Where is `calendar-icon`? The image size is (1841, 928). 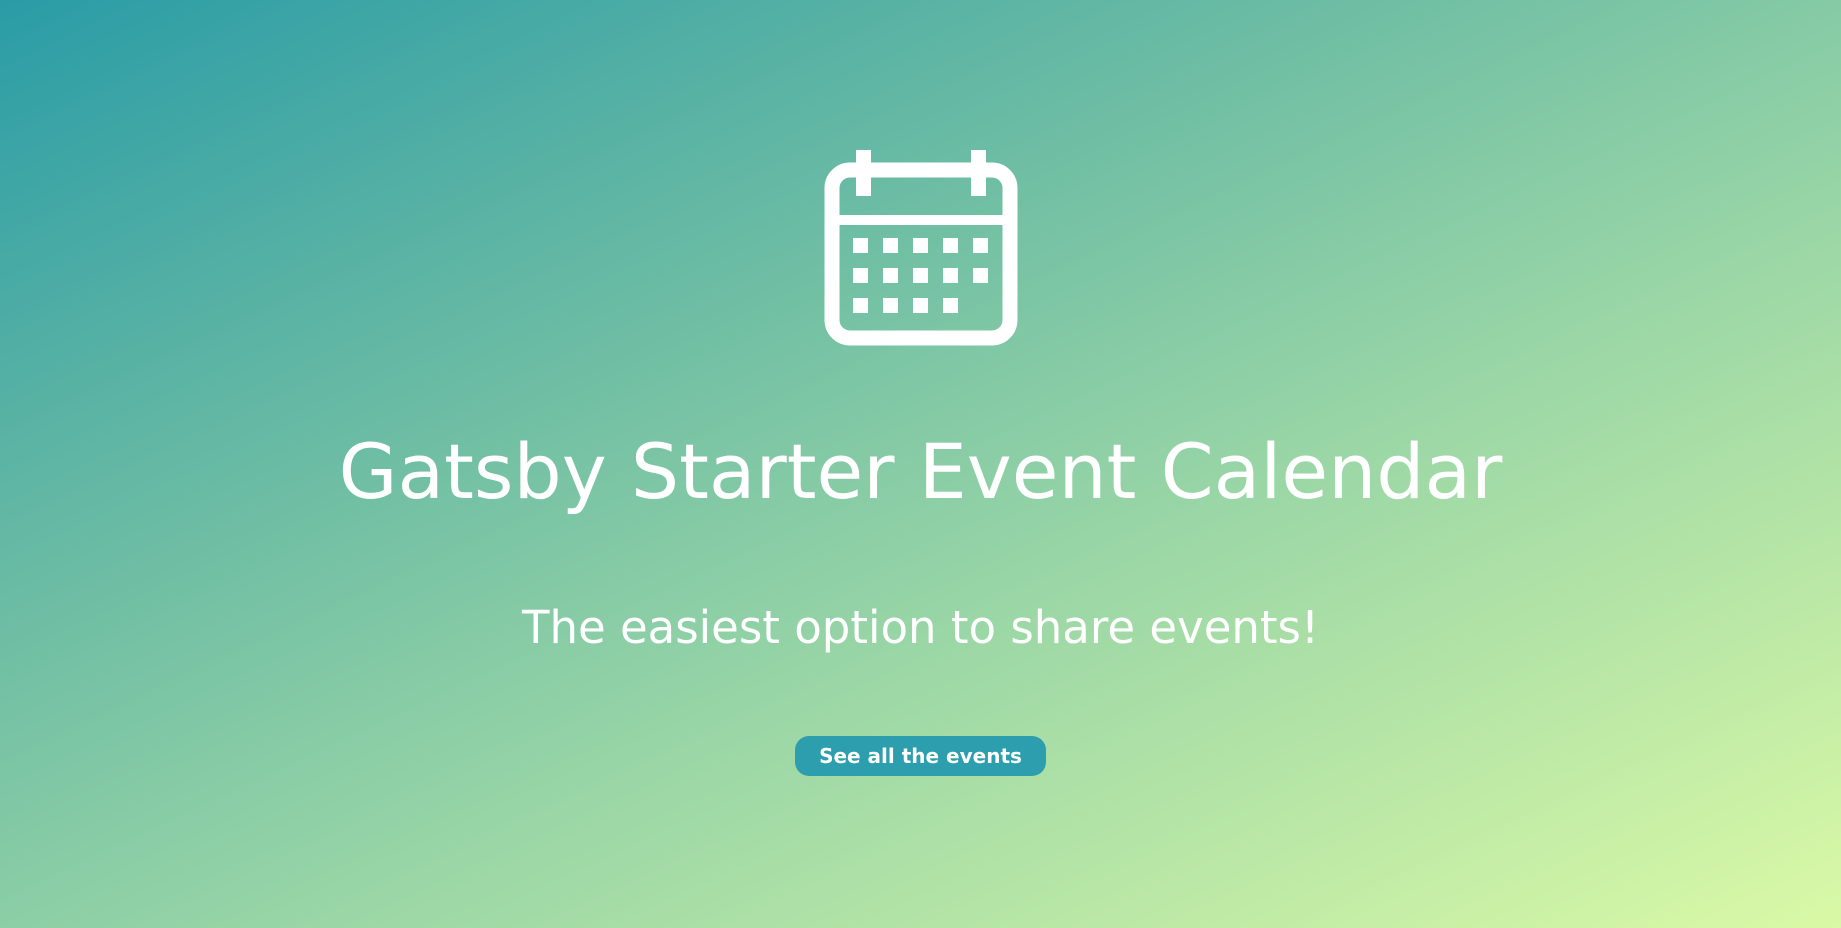 calendar-icon is located at coordinates (921, 248).